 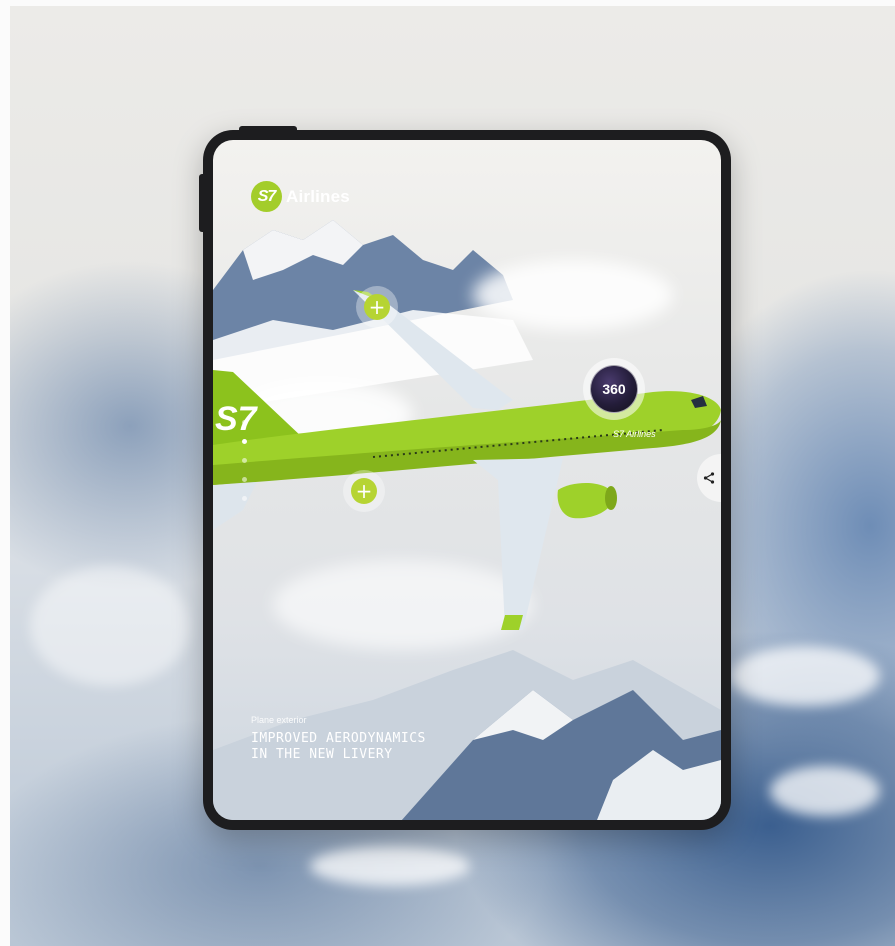 What do you see at coordinates (634, 434) in the screenshot?
I see `fuselage-logo: S7 Airlines` at bounding box center [634, 434].